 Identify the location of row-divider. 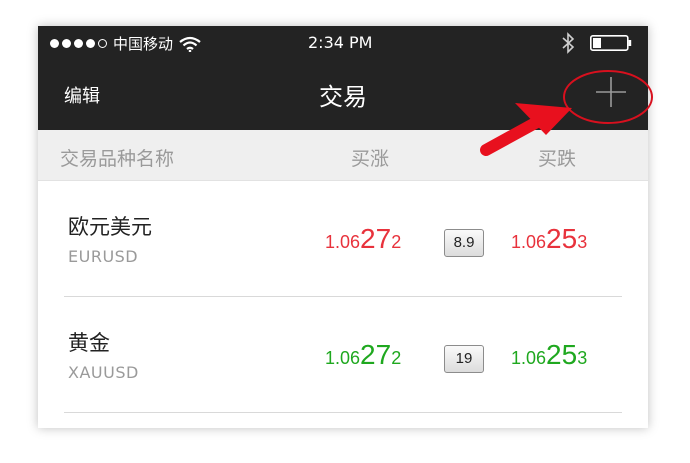
(343, 412).